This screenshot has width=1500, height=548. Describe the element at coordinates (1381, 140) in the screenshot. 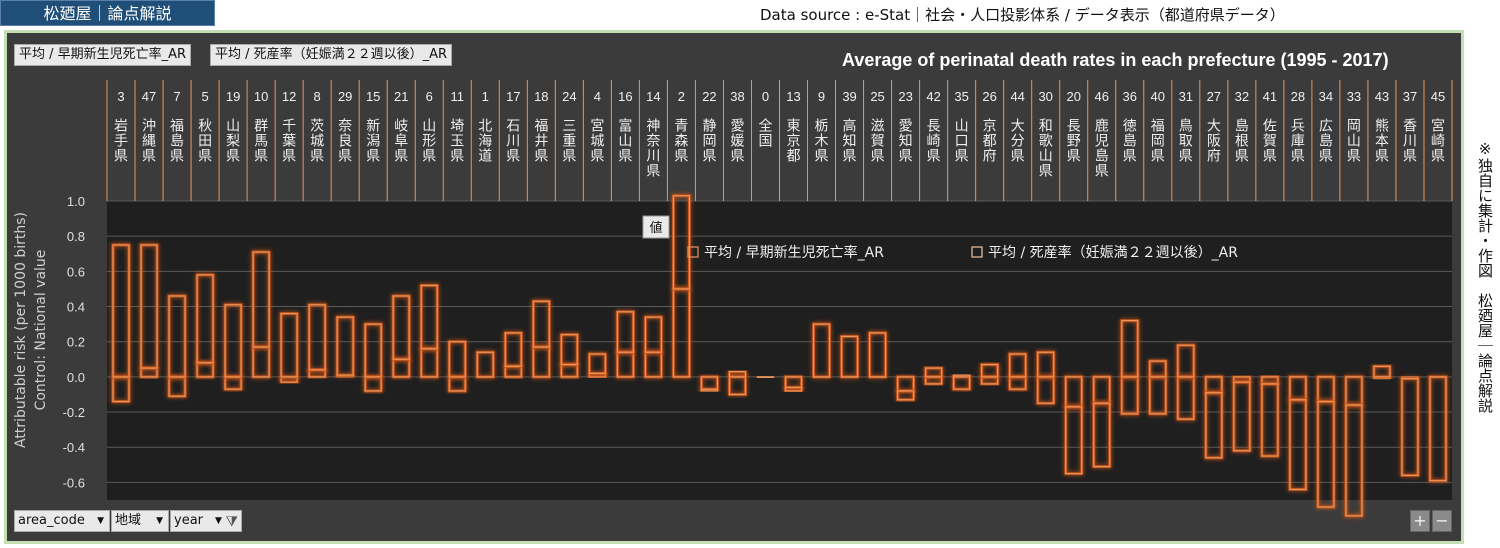

I see `region-label: 熊本県` at that location.